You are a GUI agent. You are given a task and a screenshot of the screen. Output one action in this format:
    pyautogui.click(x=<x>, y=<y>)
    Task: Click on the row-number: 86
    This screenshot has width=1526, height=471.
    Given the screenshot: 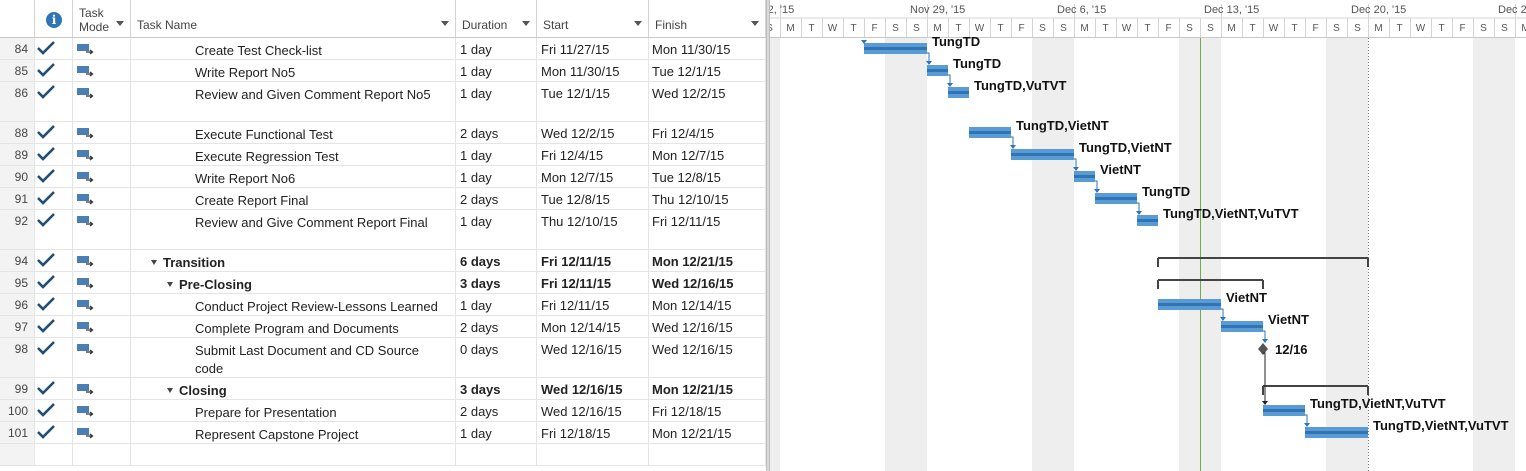 What is the action you would take?
    pyautogui.click(x=17, y=101)
    